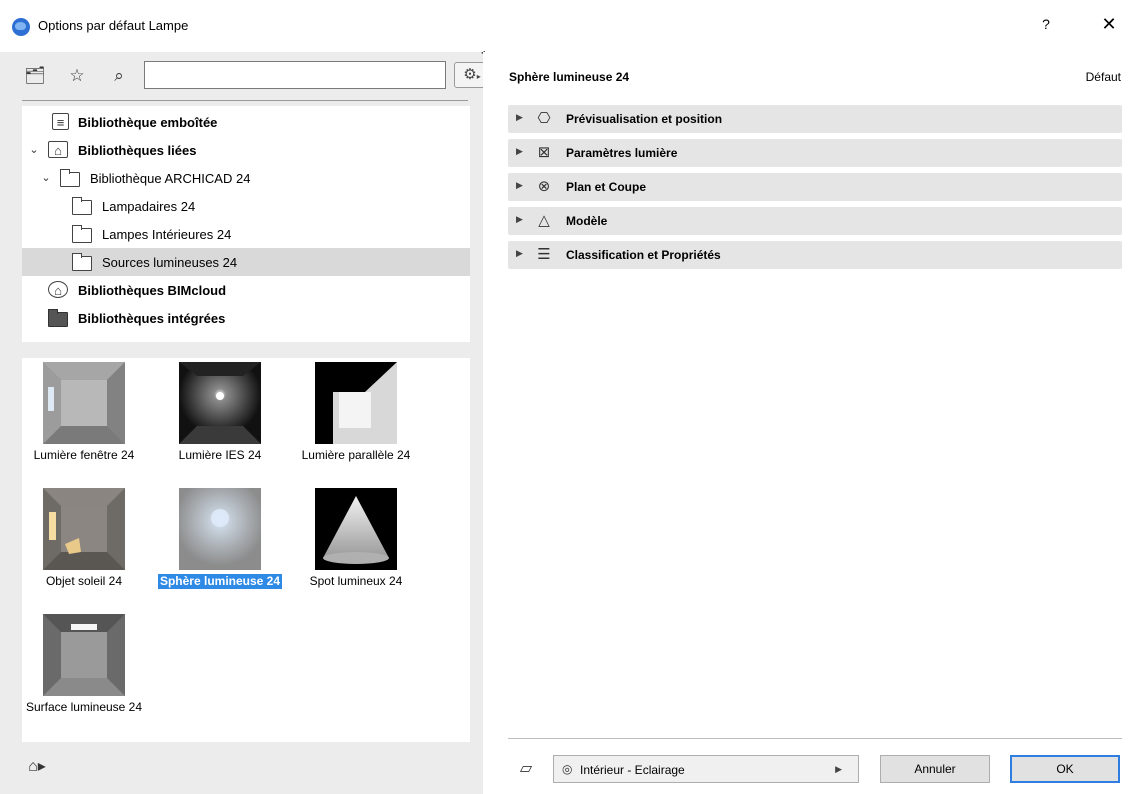  I want to click on thumbnail-sphere-lumineuse, so click(220, 529).